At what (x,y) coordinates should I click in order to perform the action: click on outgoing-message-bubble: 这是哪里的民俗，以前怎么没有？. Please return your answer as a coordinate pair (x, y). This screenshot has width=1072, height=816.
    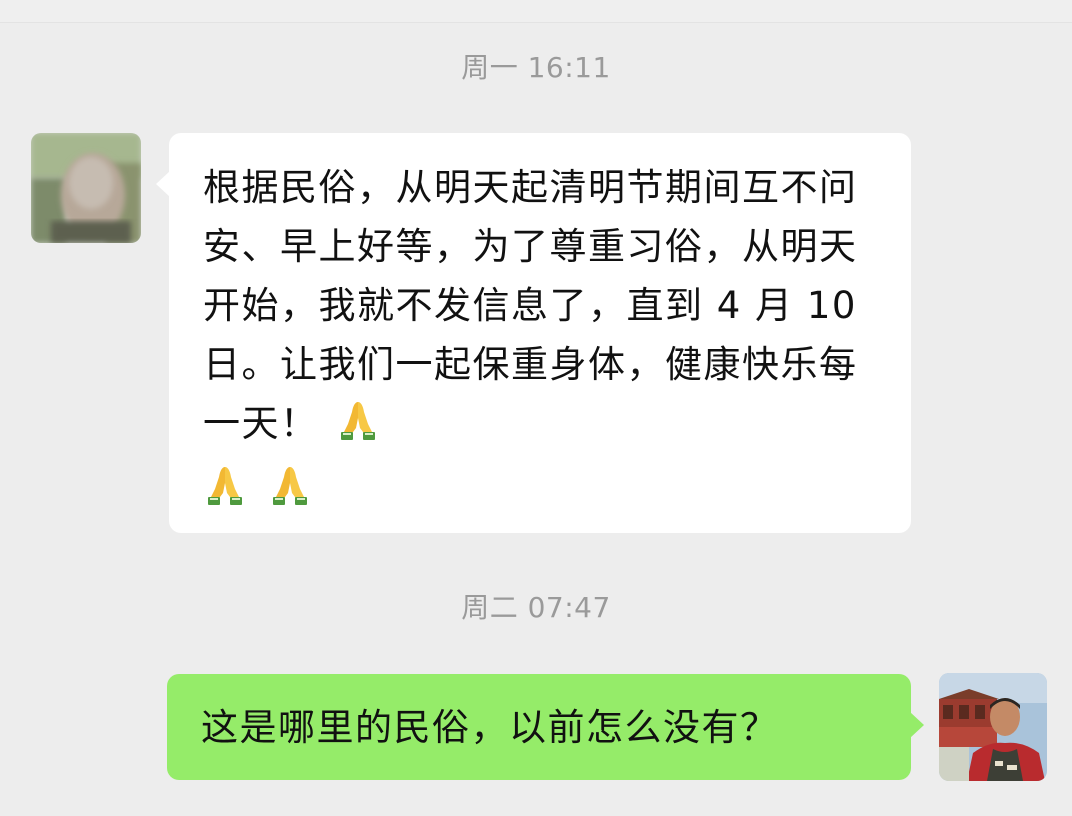
    Looking at the image, I should click on (545, 727).